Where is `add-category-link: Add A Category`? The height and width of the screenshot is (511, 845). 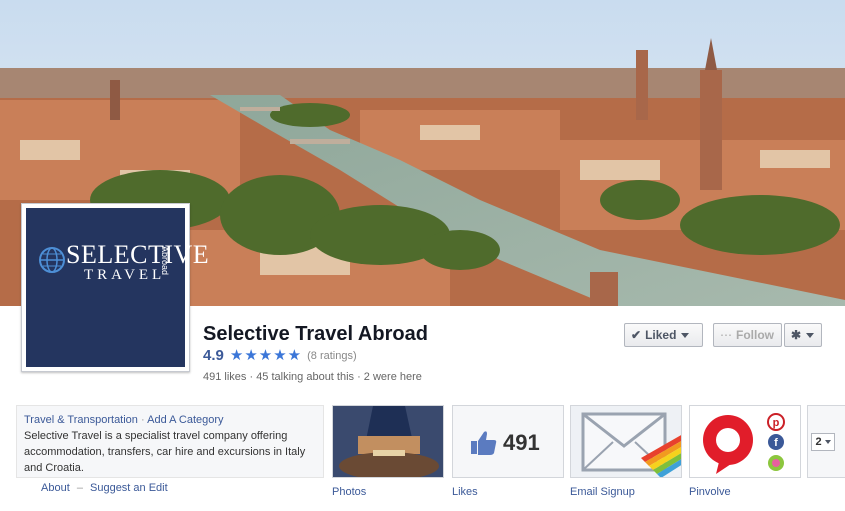 add-category-link: Add A Category is located at coordinates (185, 420).